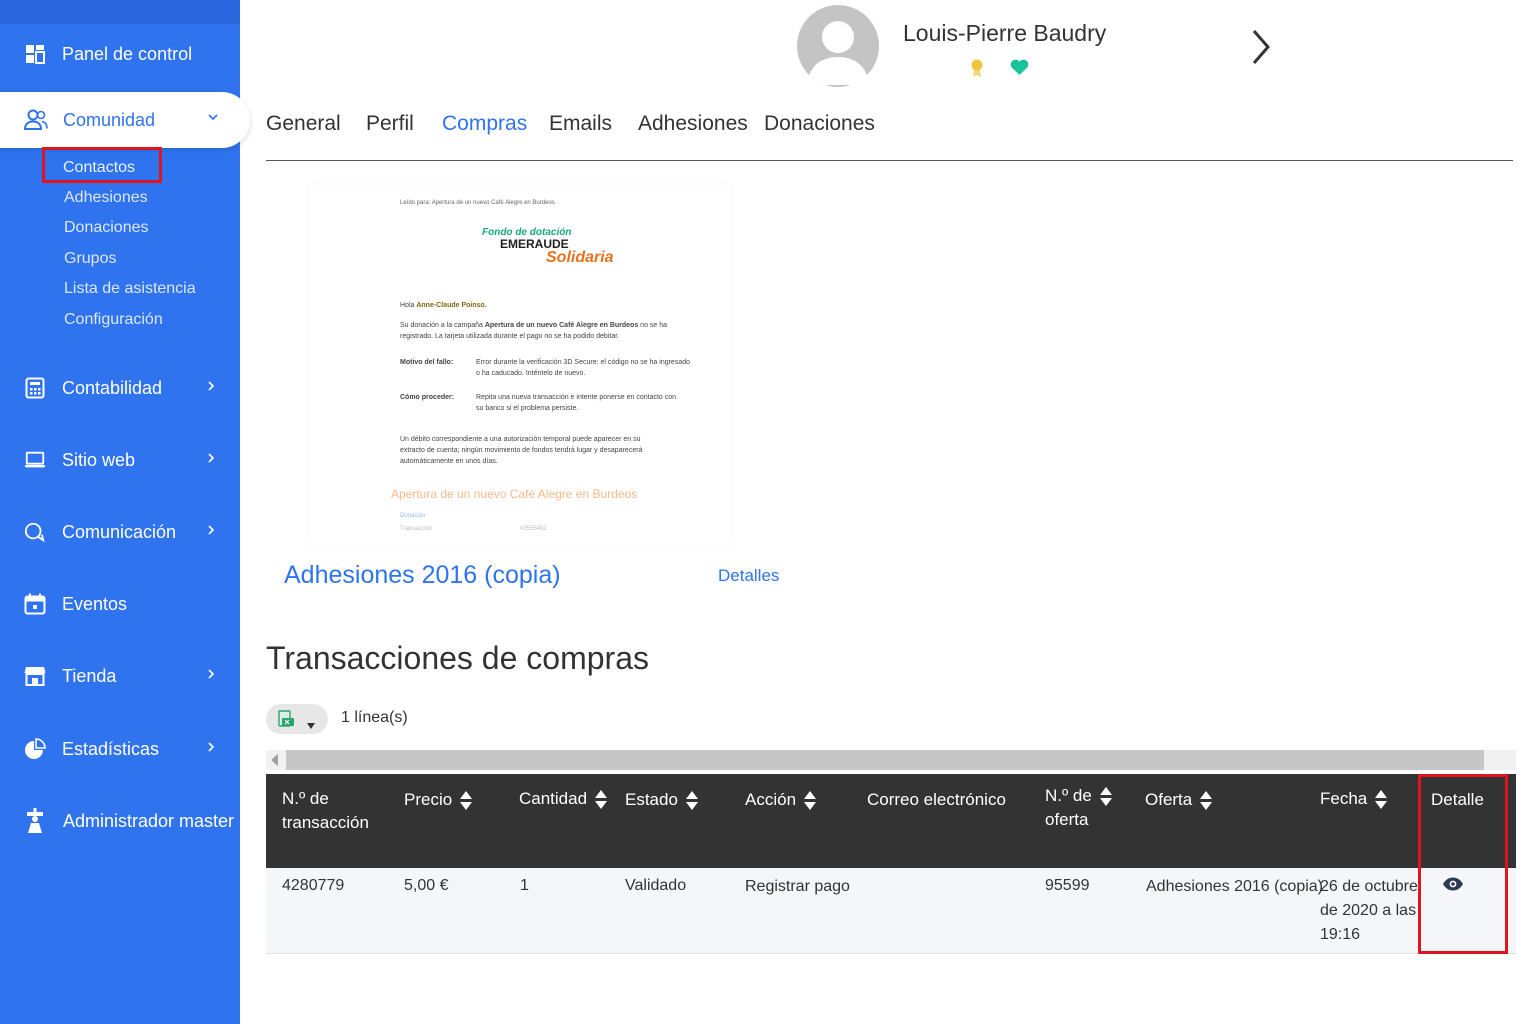 The image size is (1536, 1024). Describe the element at coordinates (35, 54) in the screenshot. I see `dashboard-icon` at that location.